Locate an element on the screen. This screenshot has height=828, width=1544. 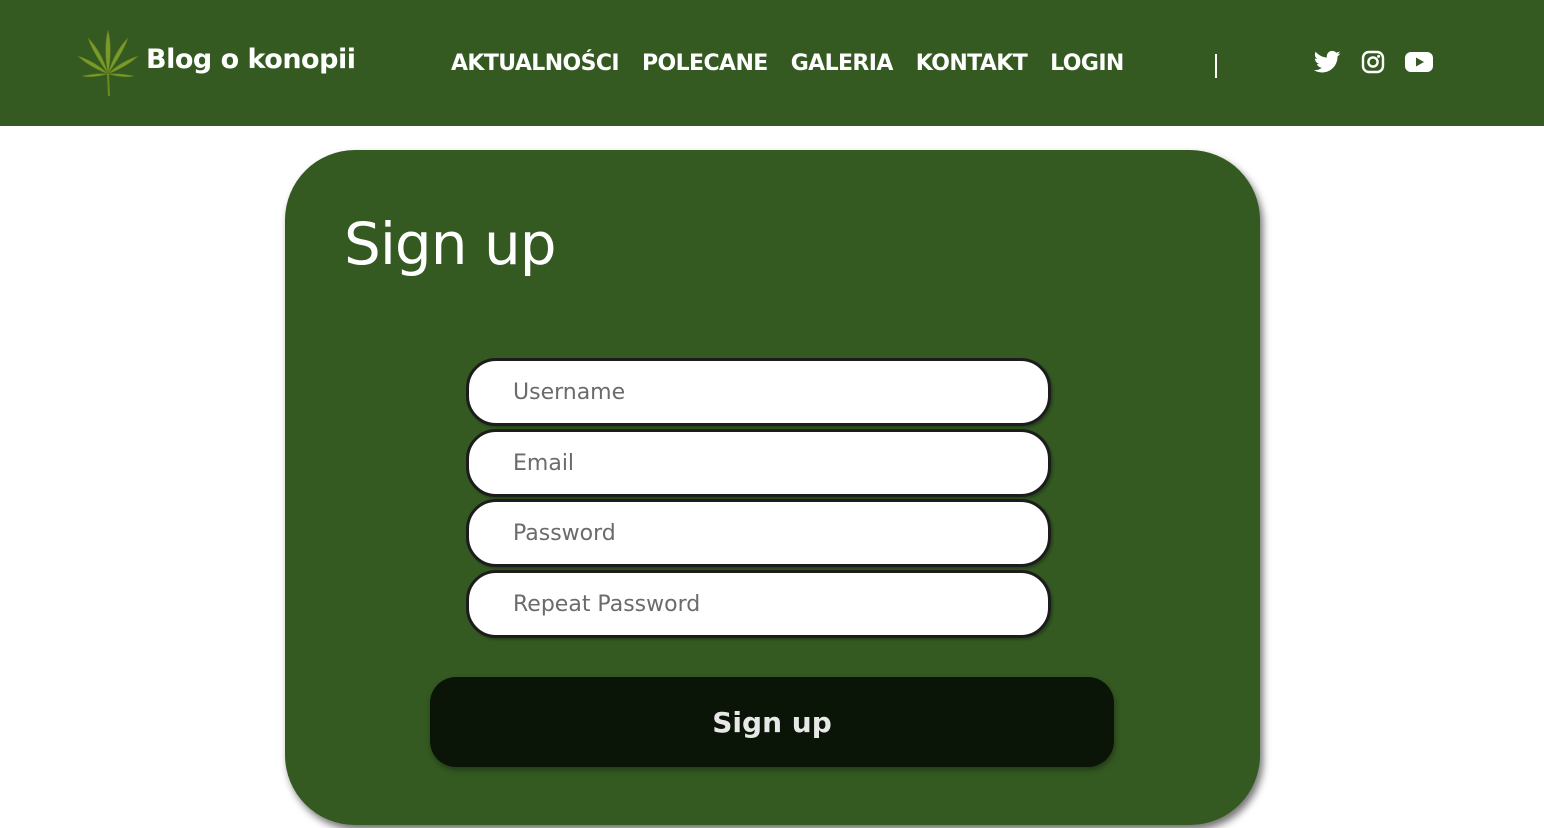
nav-item-aktualnosci: AKTUALNOŚCI is located at coordinates (535, 64).